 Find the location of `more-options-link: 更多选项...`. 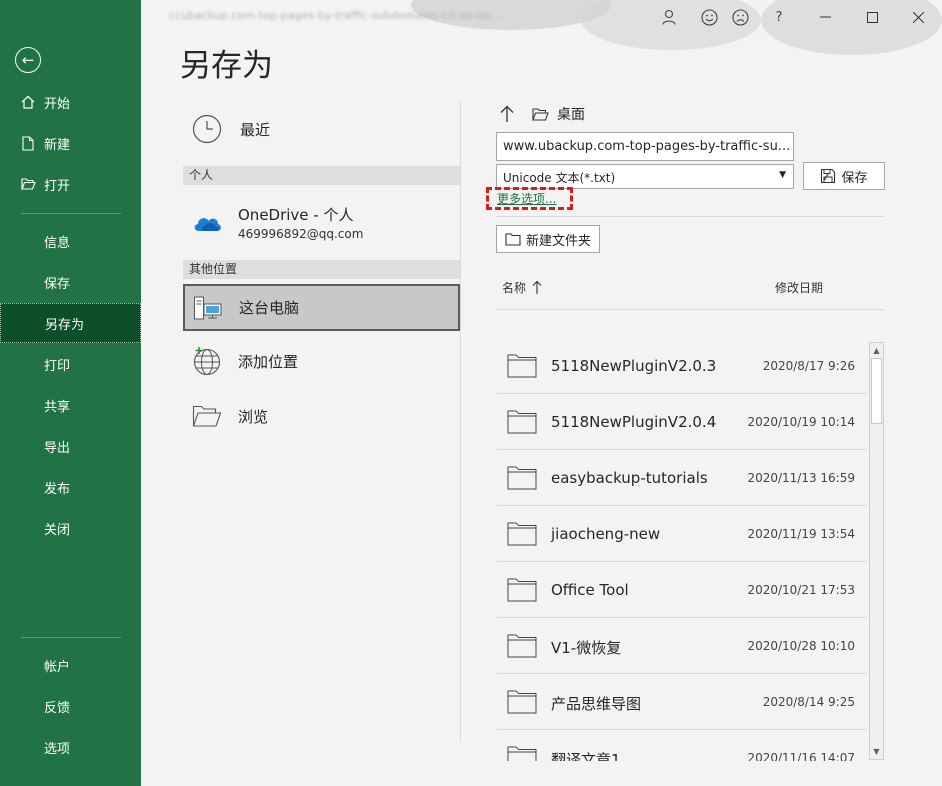

more-options-link: 更多选项... is located at coordinates (526, 198).